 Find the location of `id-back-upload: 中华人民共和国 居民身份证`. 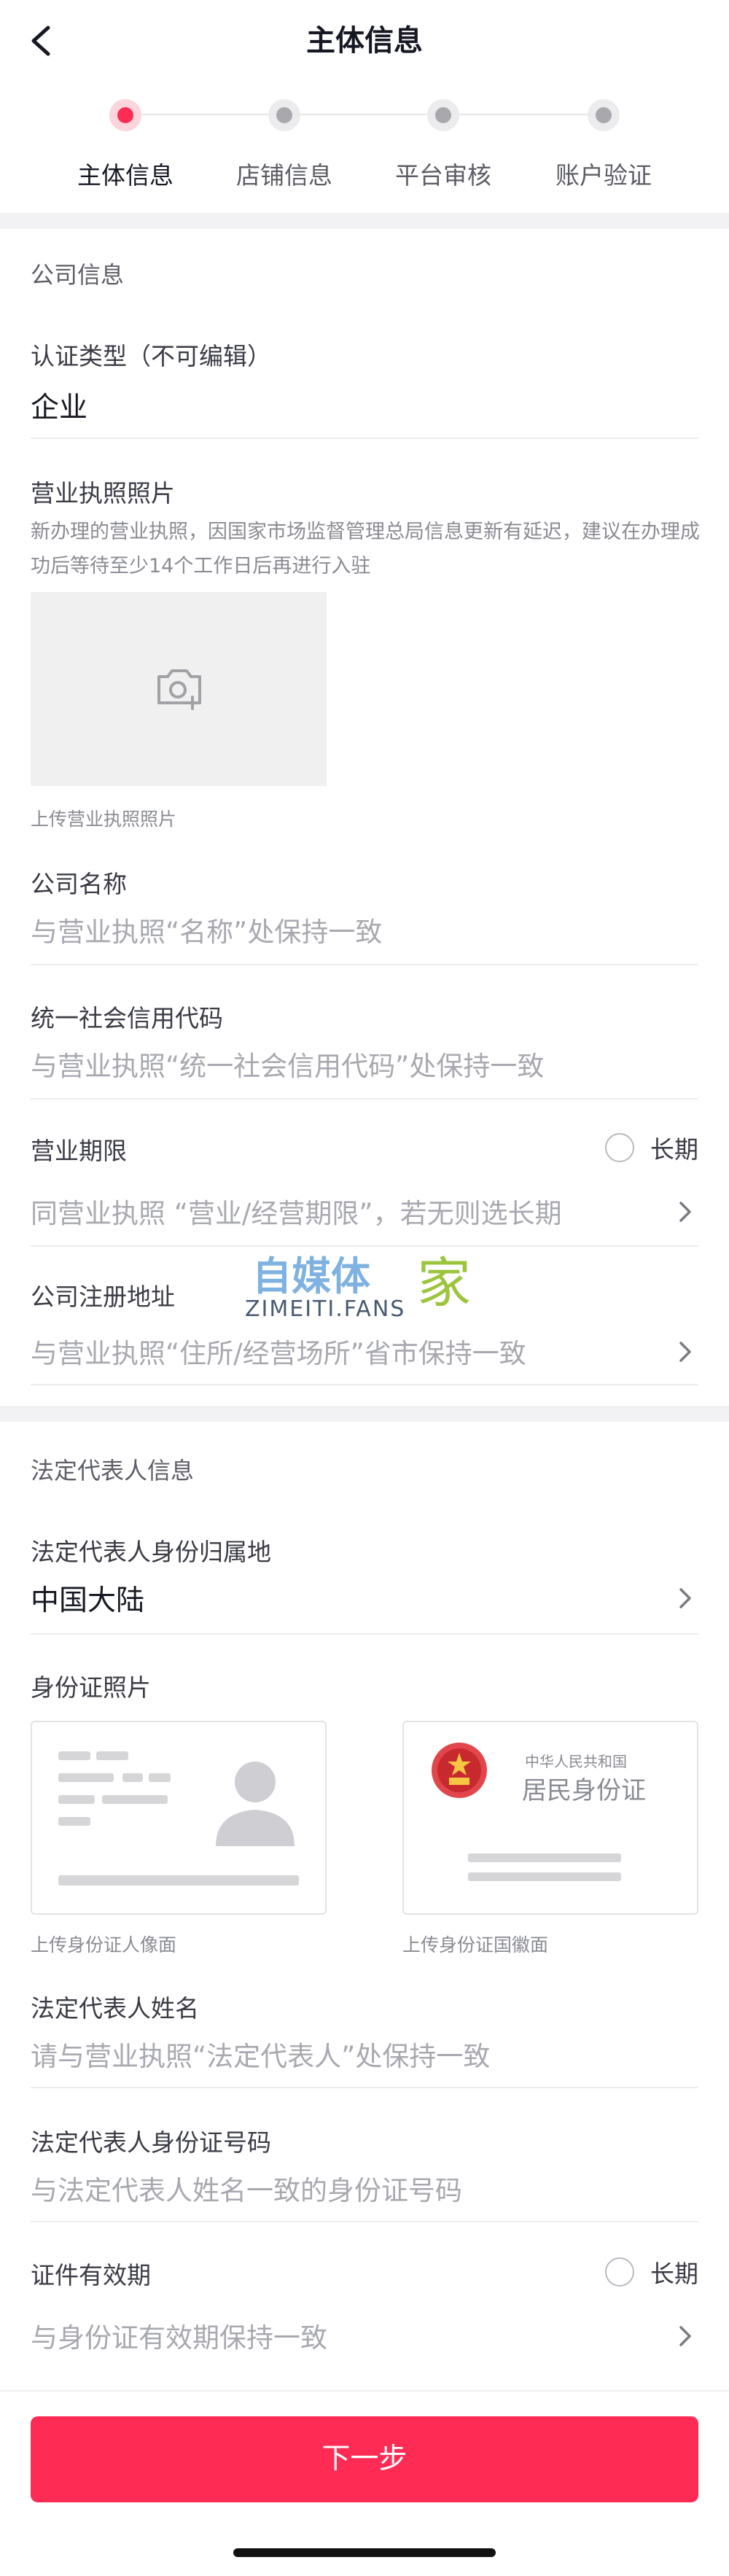

id-back-upload: 中华人民共和国 居民身份证 is located at coordinates (550, 1818).